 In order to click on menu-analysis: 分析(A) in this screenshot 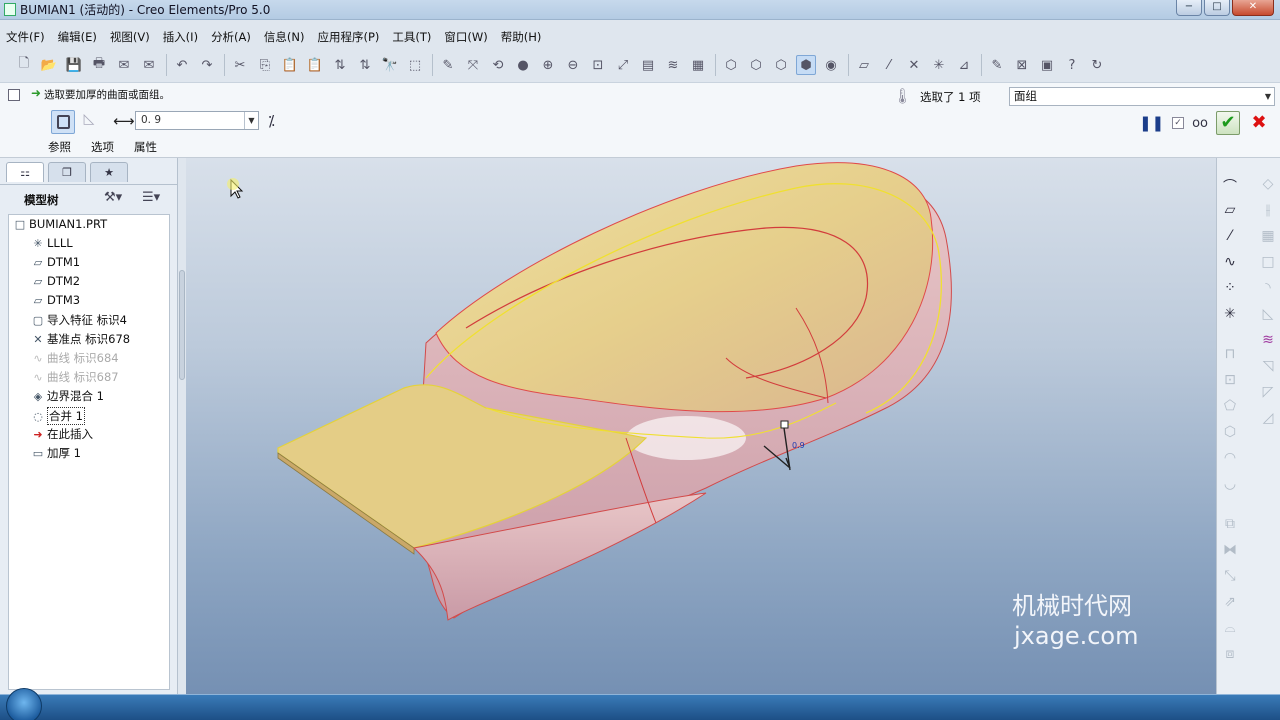, I will do `click(231, 37)`.